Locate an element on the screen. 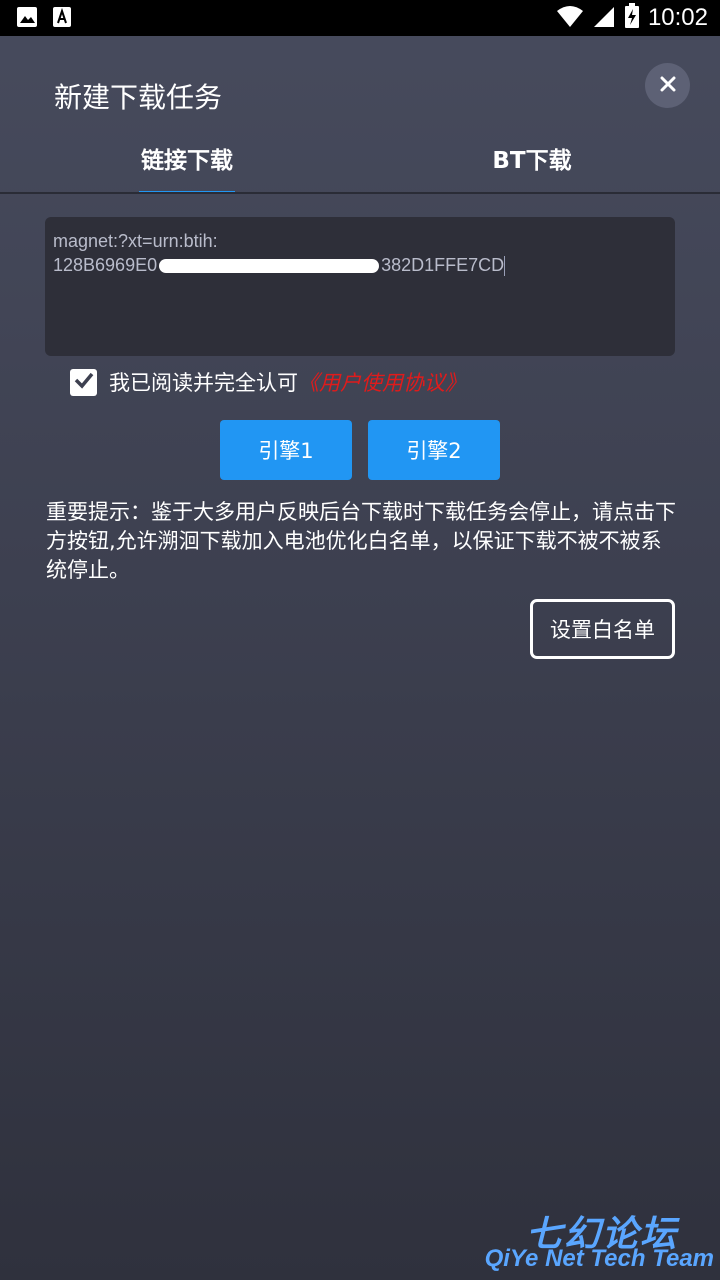  check-icon is located at coordinates (84, 382).